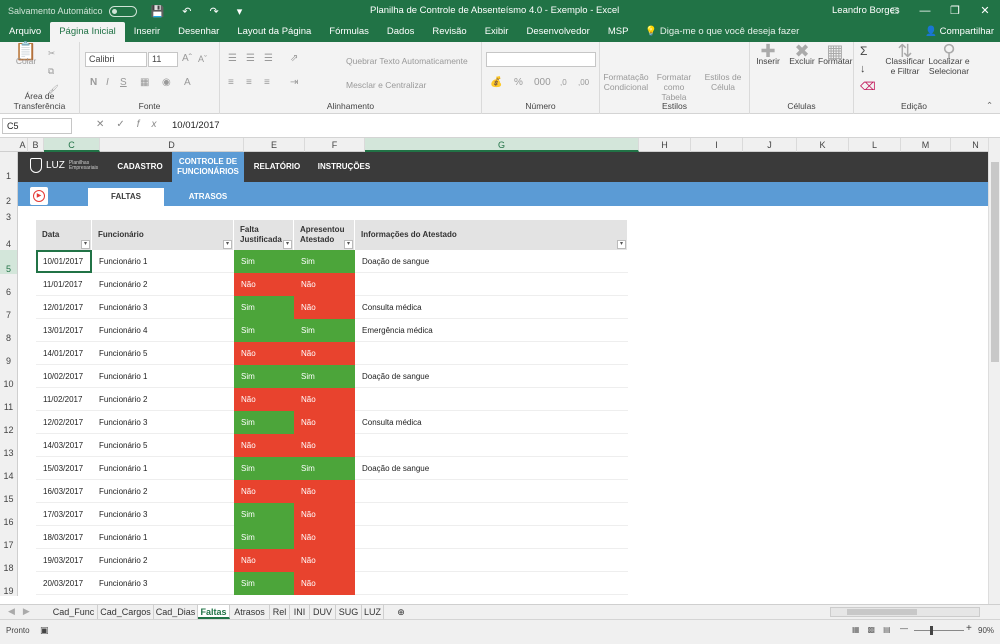 The height and width of the screenshot is (644, 1000). Describe the element at coordinates (323, 612) in the screenshot. I see `sheet-tab-7: DUV` at that location.